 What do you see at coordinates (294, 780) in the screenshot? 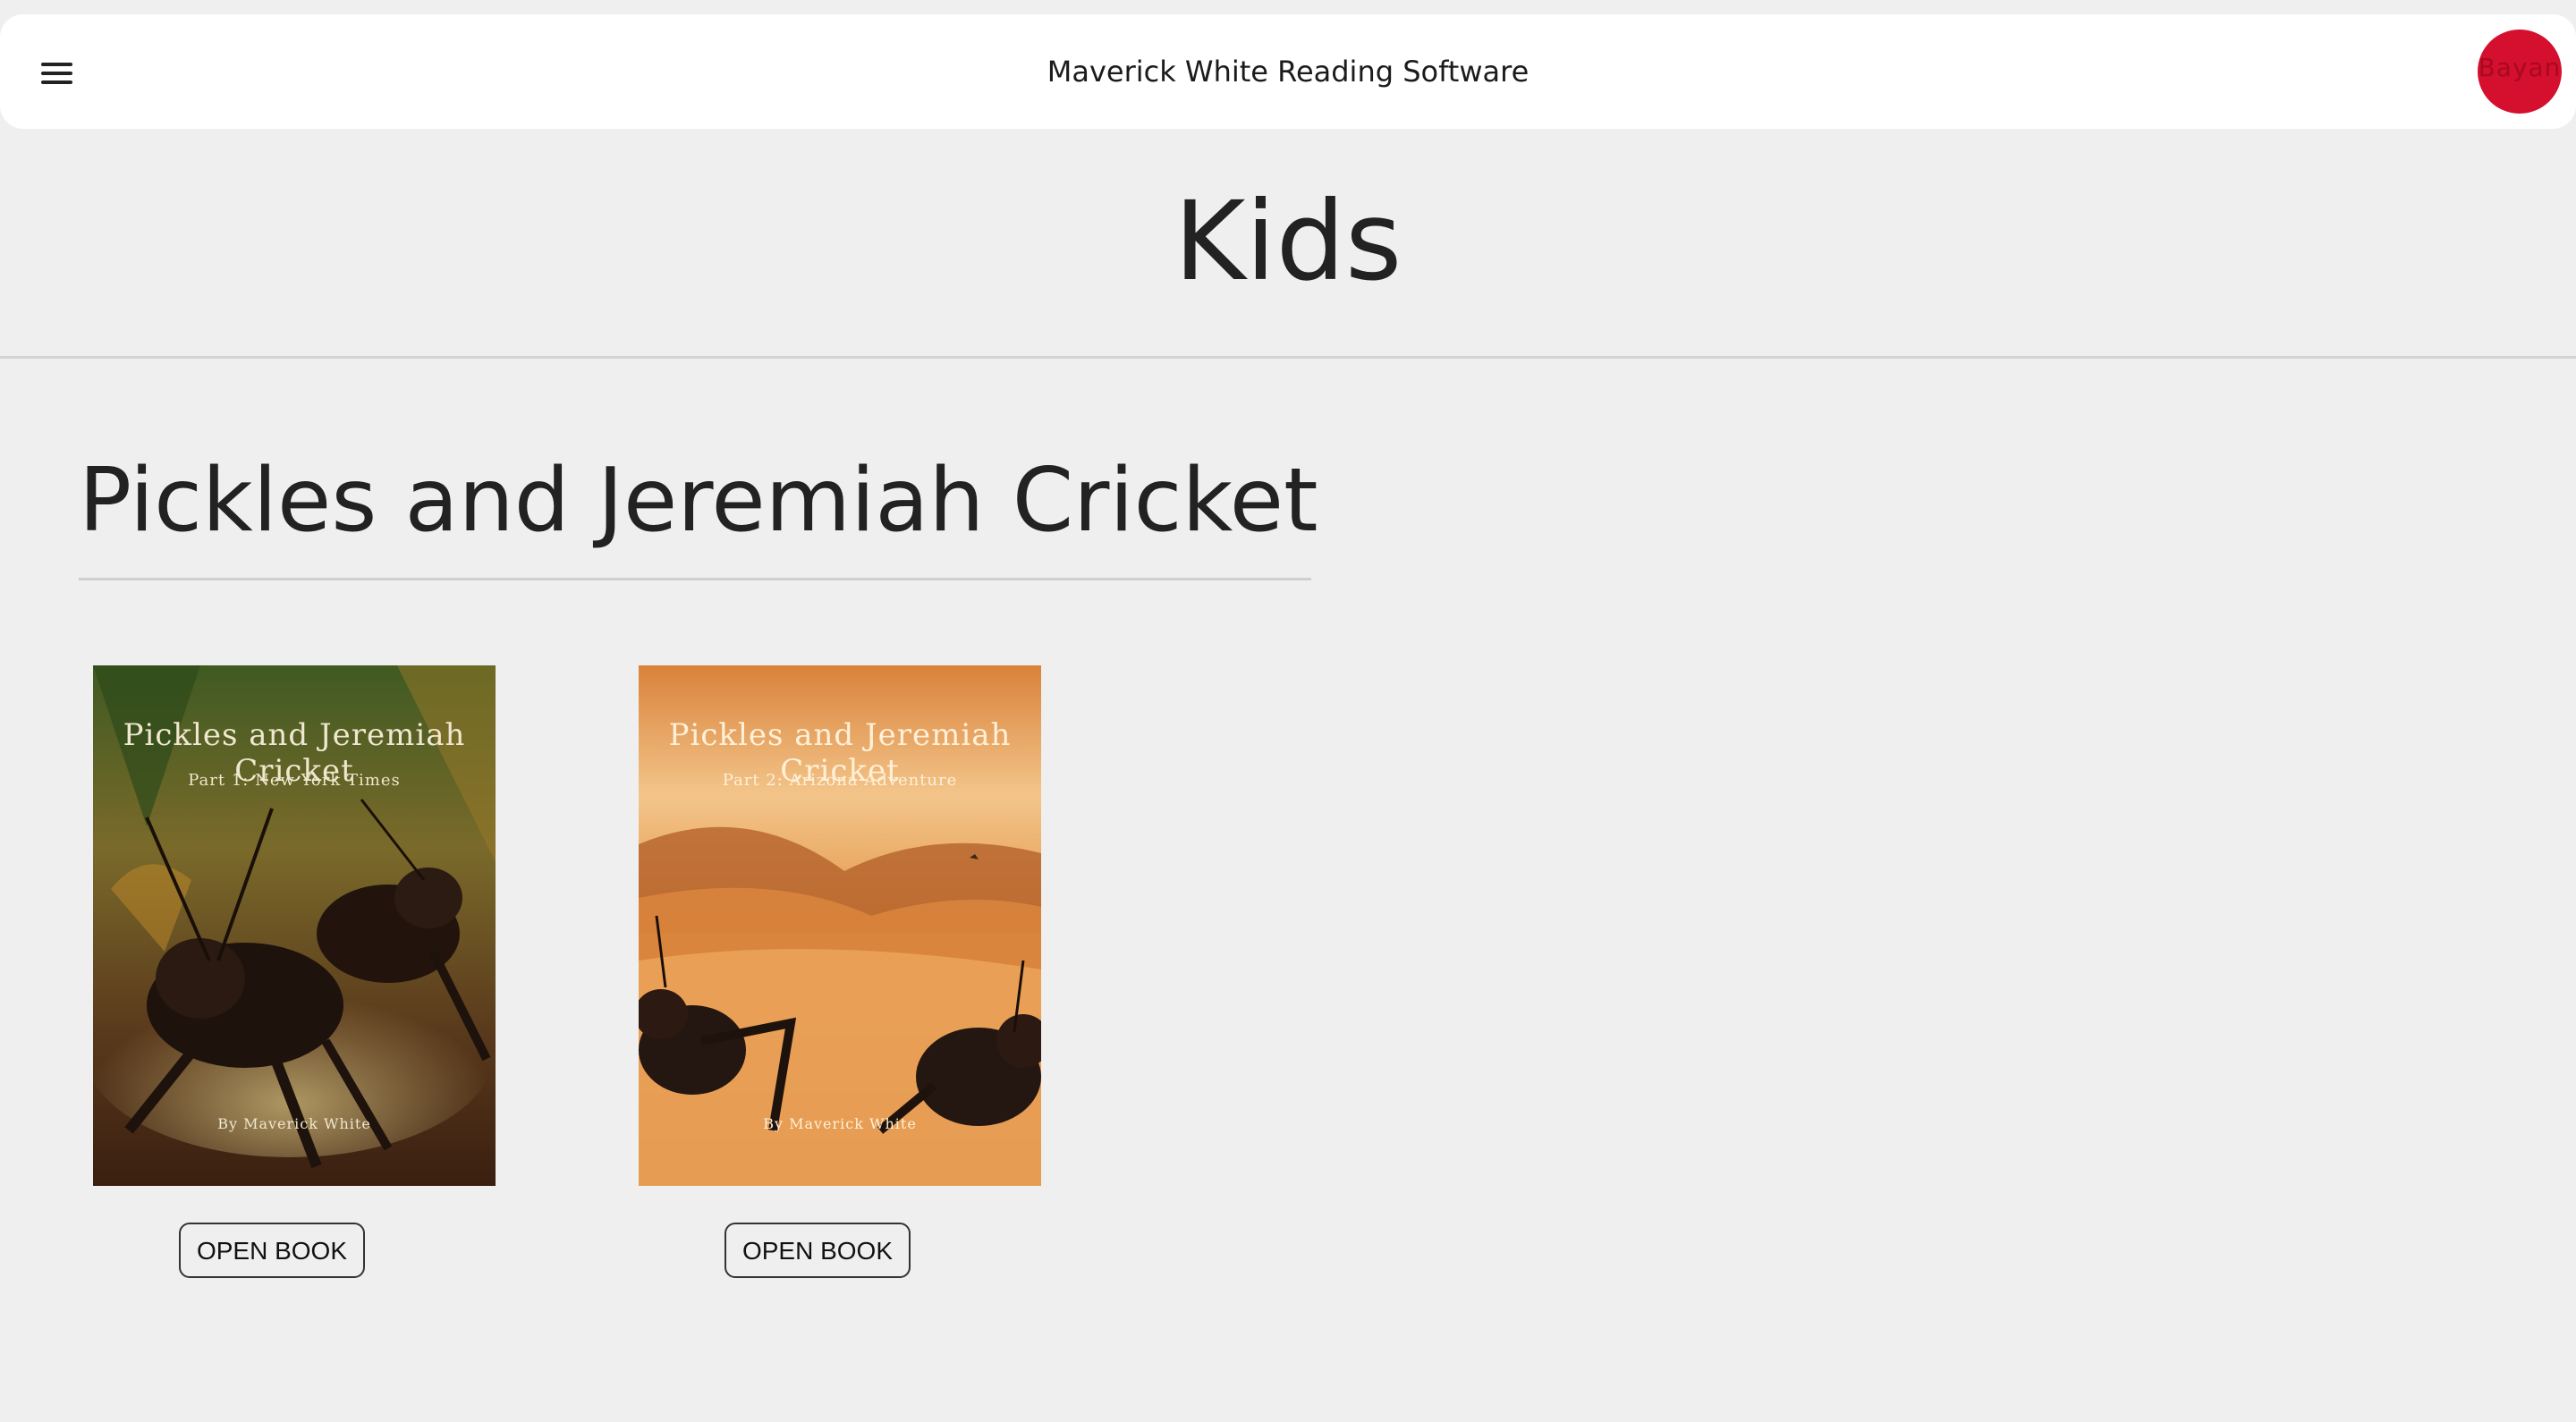
I see `cover-subtitle-1: Part 1: New York Times` at bounding box center [294, 780].